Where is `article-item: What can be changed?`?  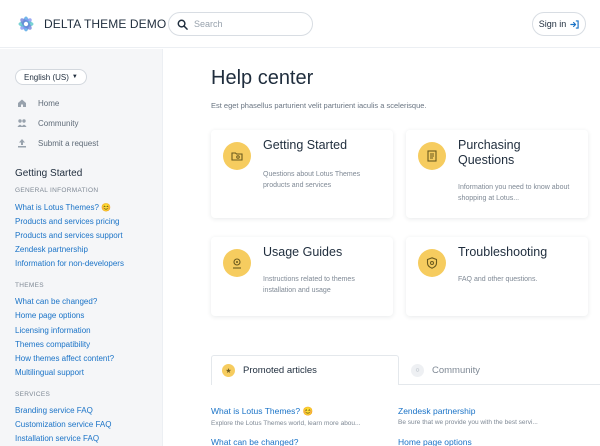 article-item: What can be changed? is located at coordinates (254, 441).